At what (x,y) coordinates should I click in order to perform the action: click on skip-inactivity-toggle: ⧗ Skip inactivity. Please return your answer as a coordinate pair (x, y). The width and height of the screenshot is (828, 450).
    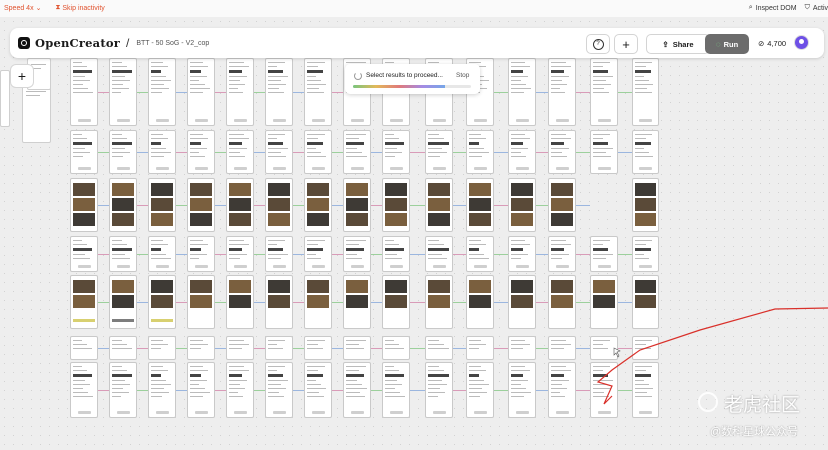
    Looking at the image, I should click on (79, 8).